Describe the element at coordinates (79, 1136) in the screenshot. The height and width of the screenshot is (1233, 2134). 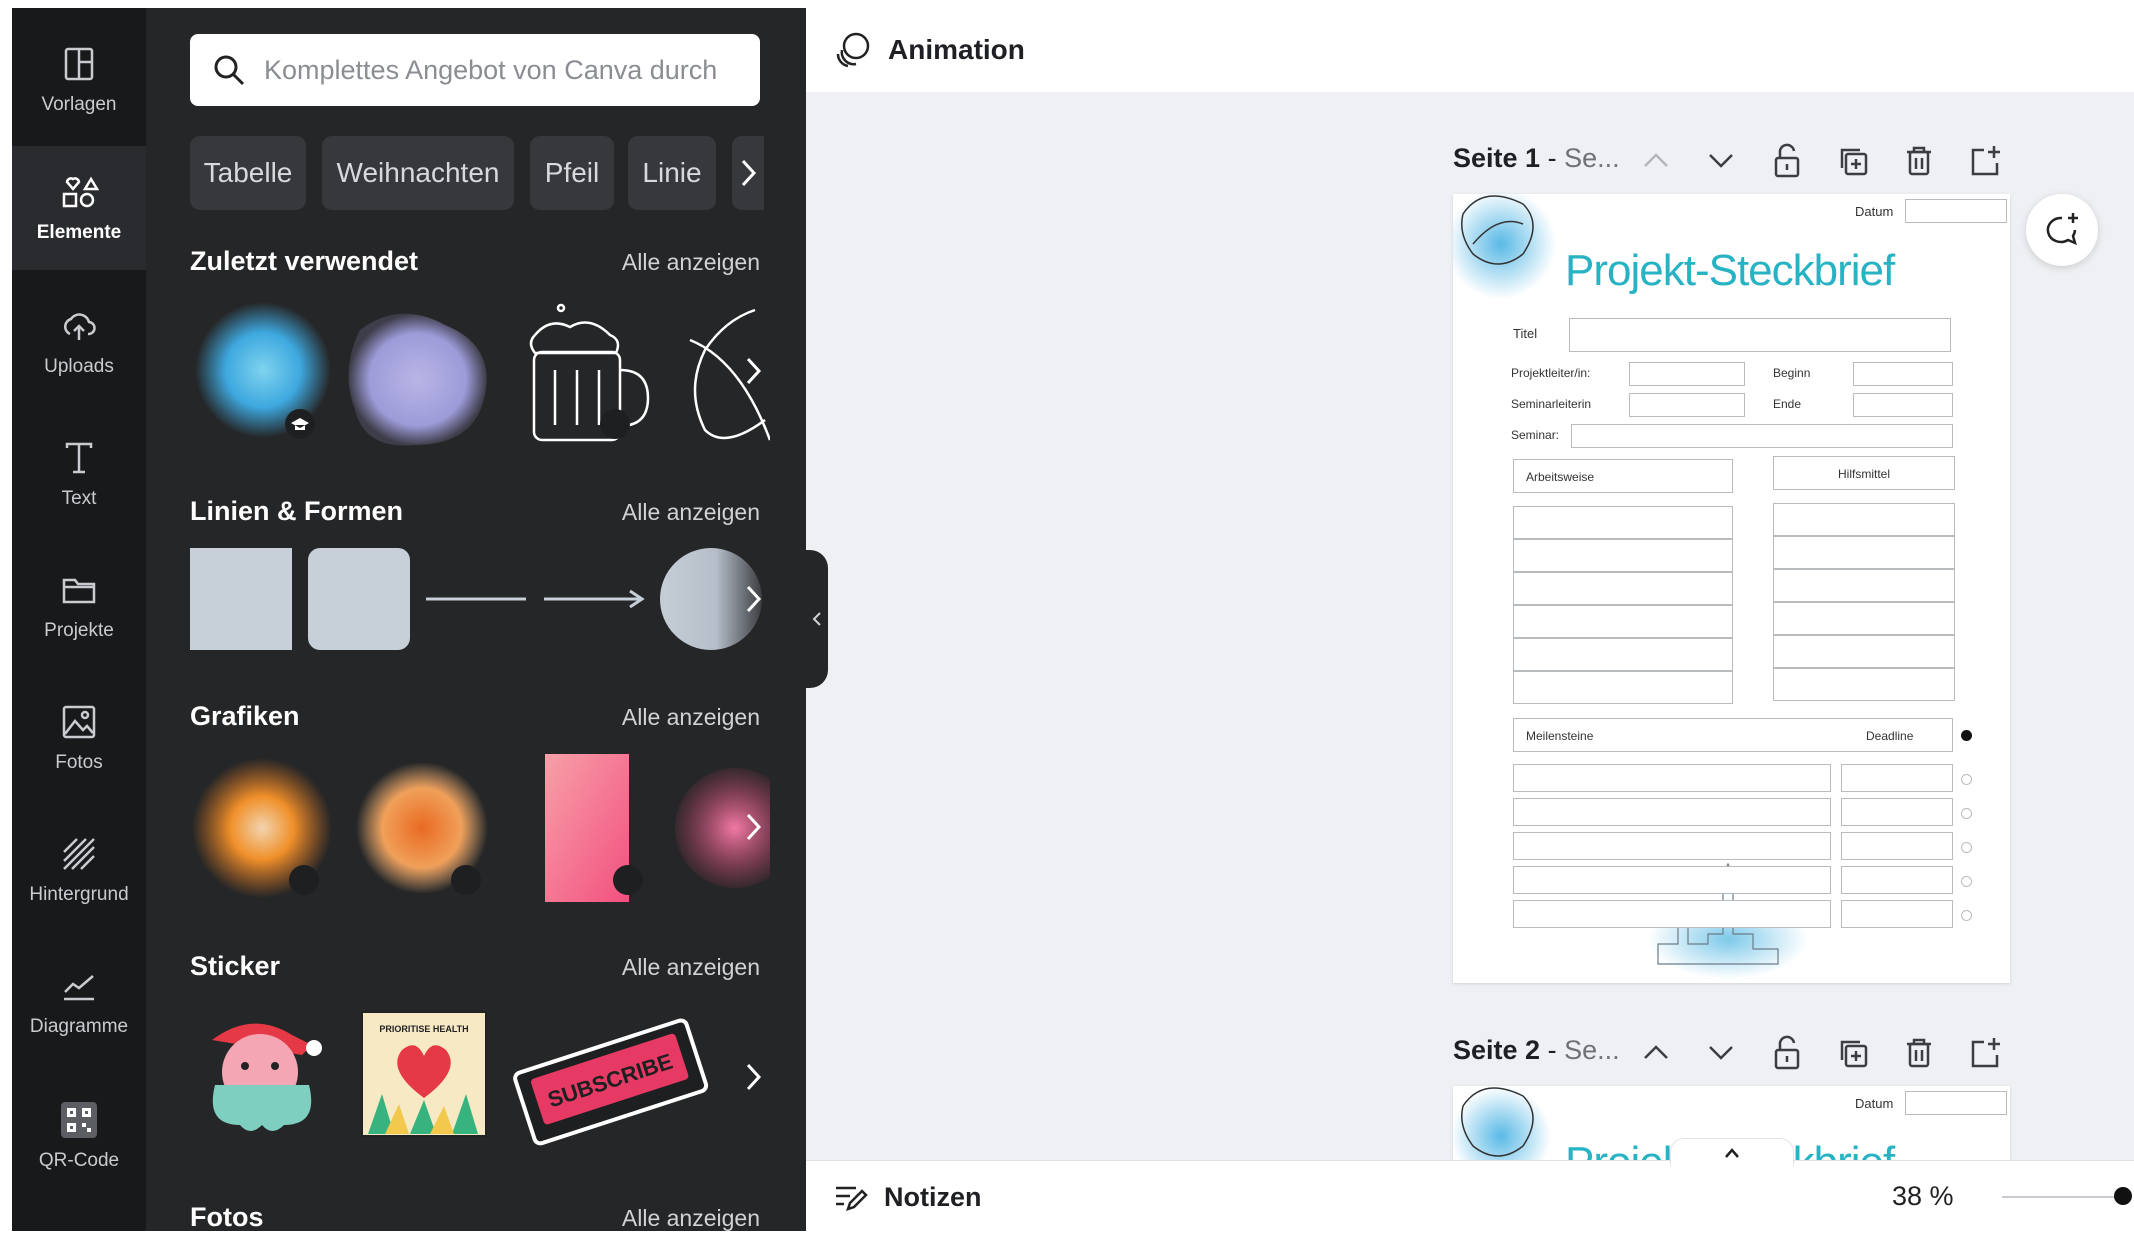
I see `rail-item-qr-code: QR-Code` at that location.